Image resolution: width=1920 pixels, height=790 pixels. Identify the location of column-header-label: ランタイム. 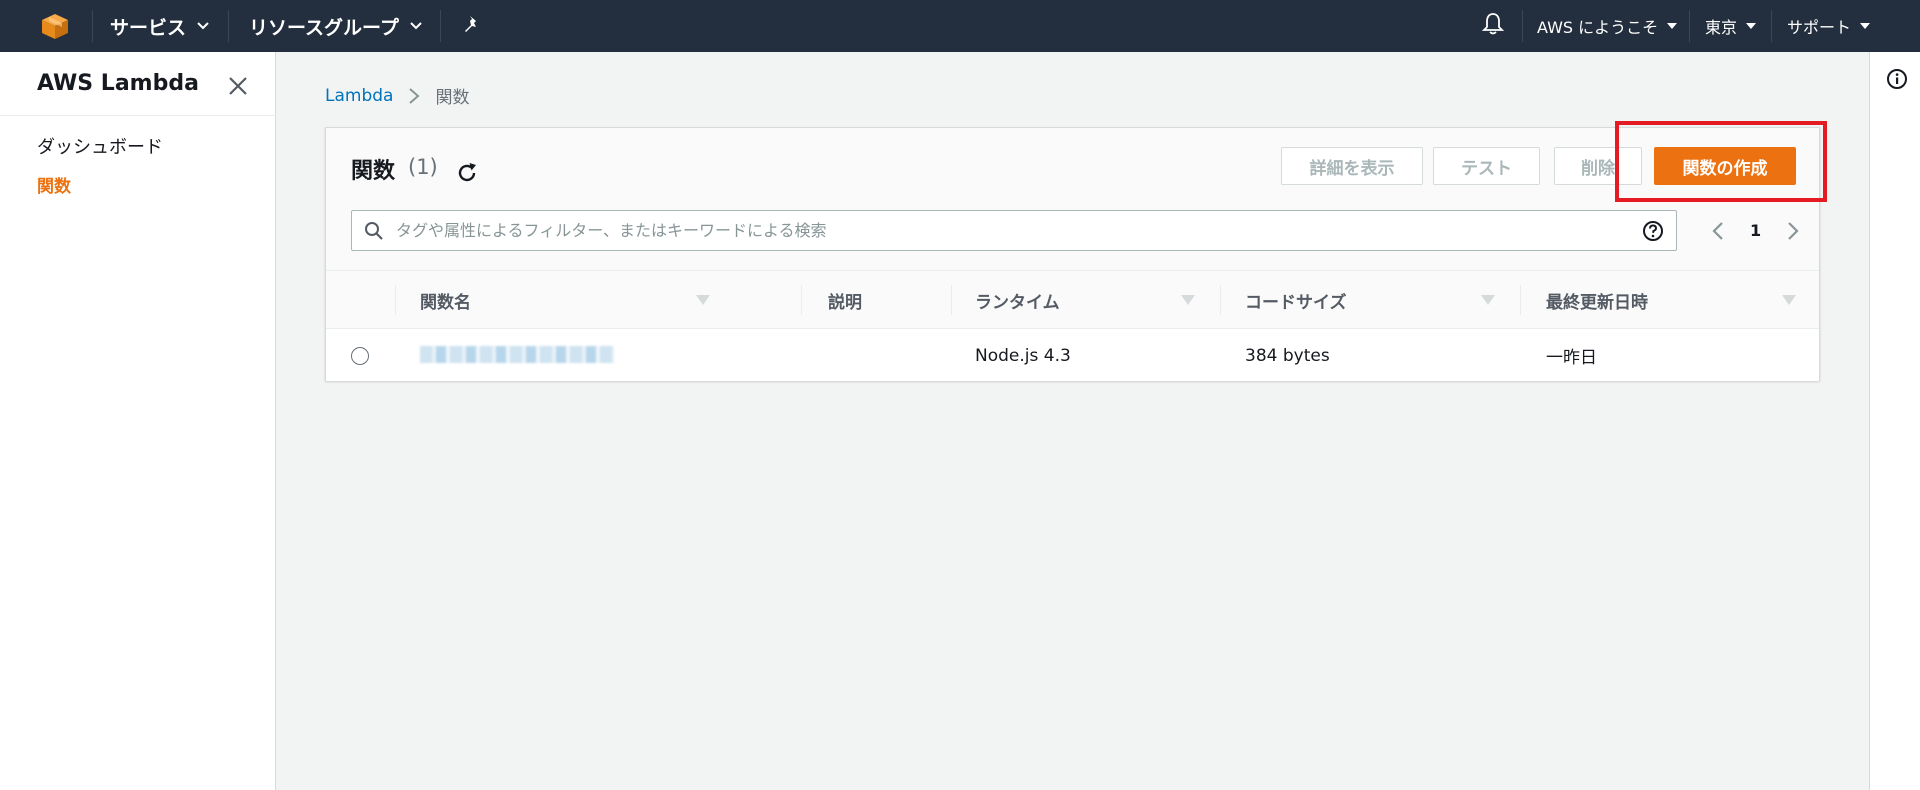
(1017, 302).